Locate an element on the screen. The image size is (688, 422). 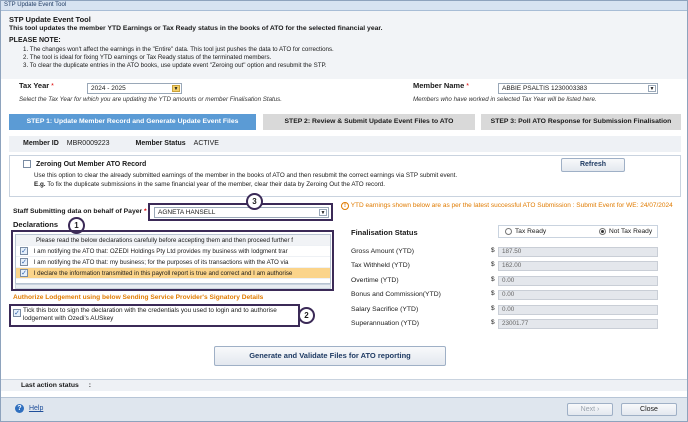
salary-sacrifice-value: 0.00 is located at coordinates (578, 310).